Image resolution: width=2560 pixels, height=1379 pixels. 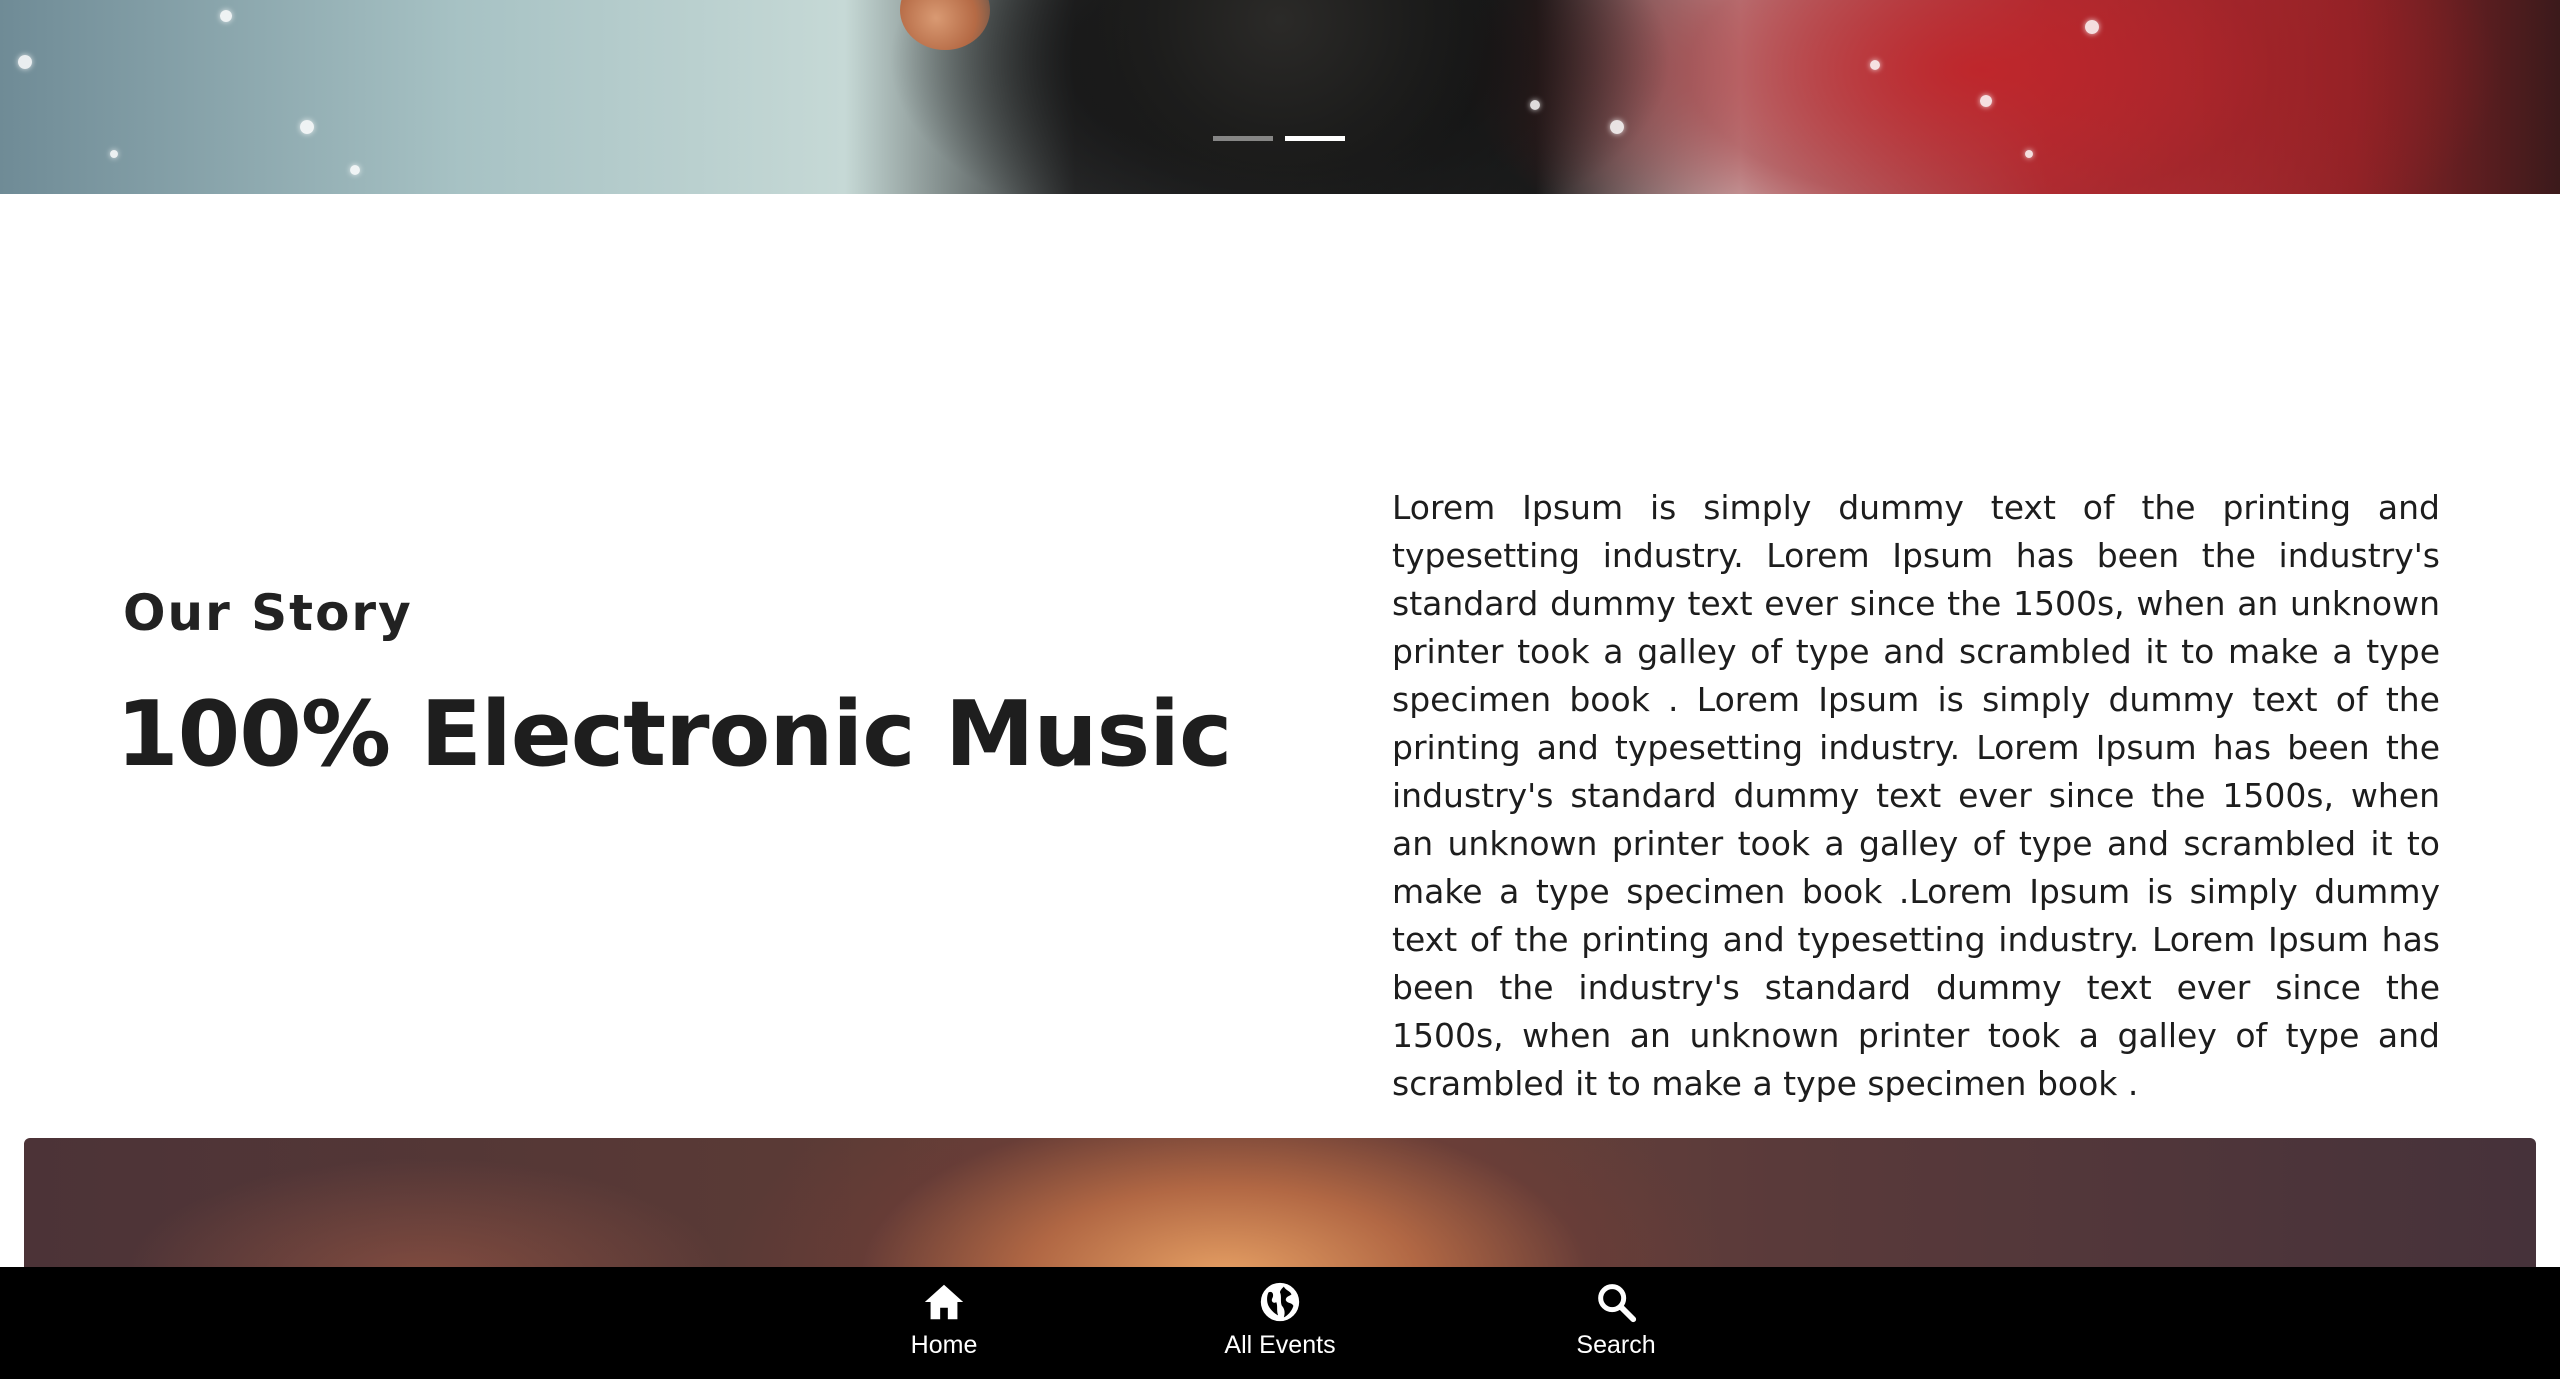 I want to click on nav-home-button: Home, so click(x=944, y=1319).